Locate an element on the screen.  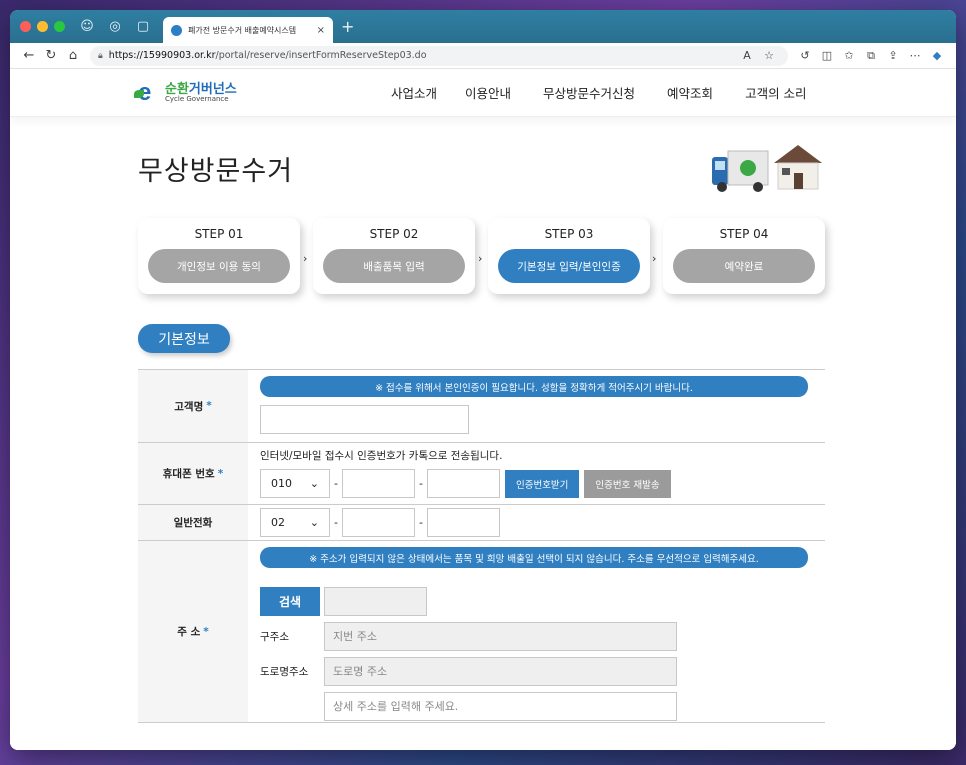
address-search-button: 검색 is located at coordinates (290, 601).